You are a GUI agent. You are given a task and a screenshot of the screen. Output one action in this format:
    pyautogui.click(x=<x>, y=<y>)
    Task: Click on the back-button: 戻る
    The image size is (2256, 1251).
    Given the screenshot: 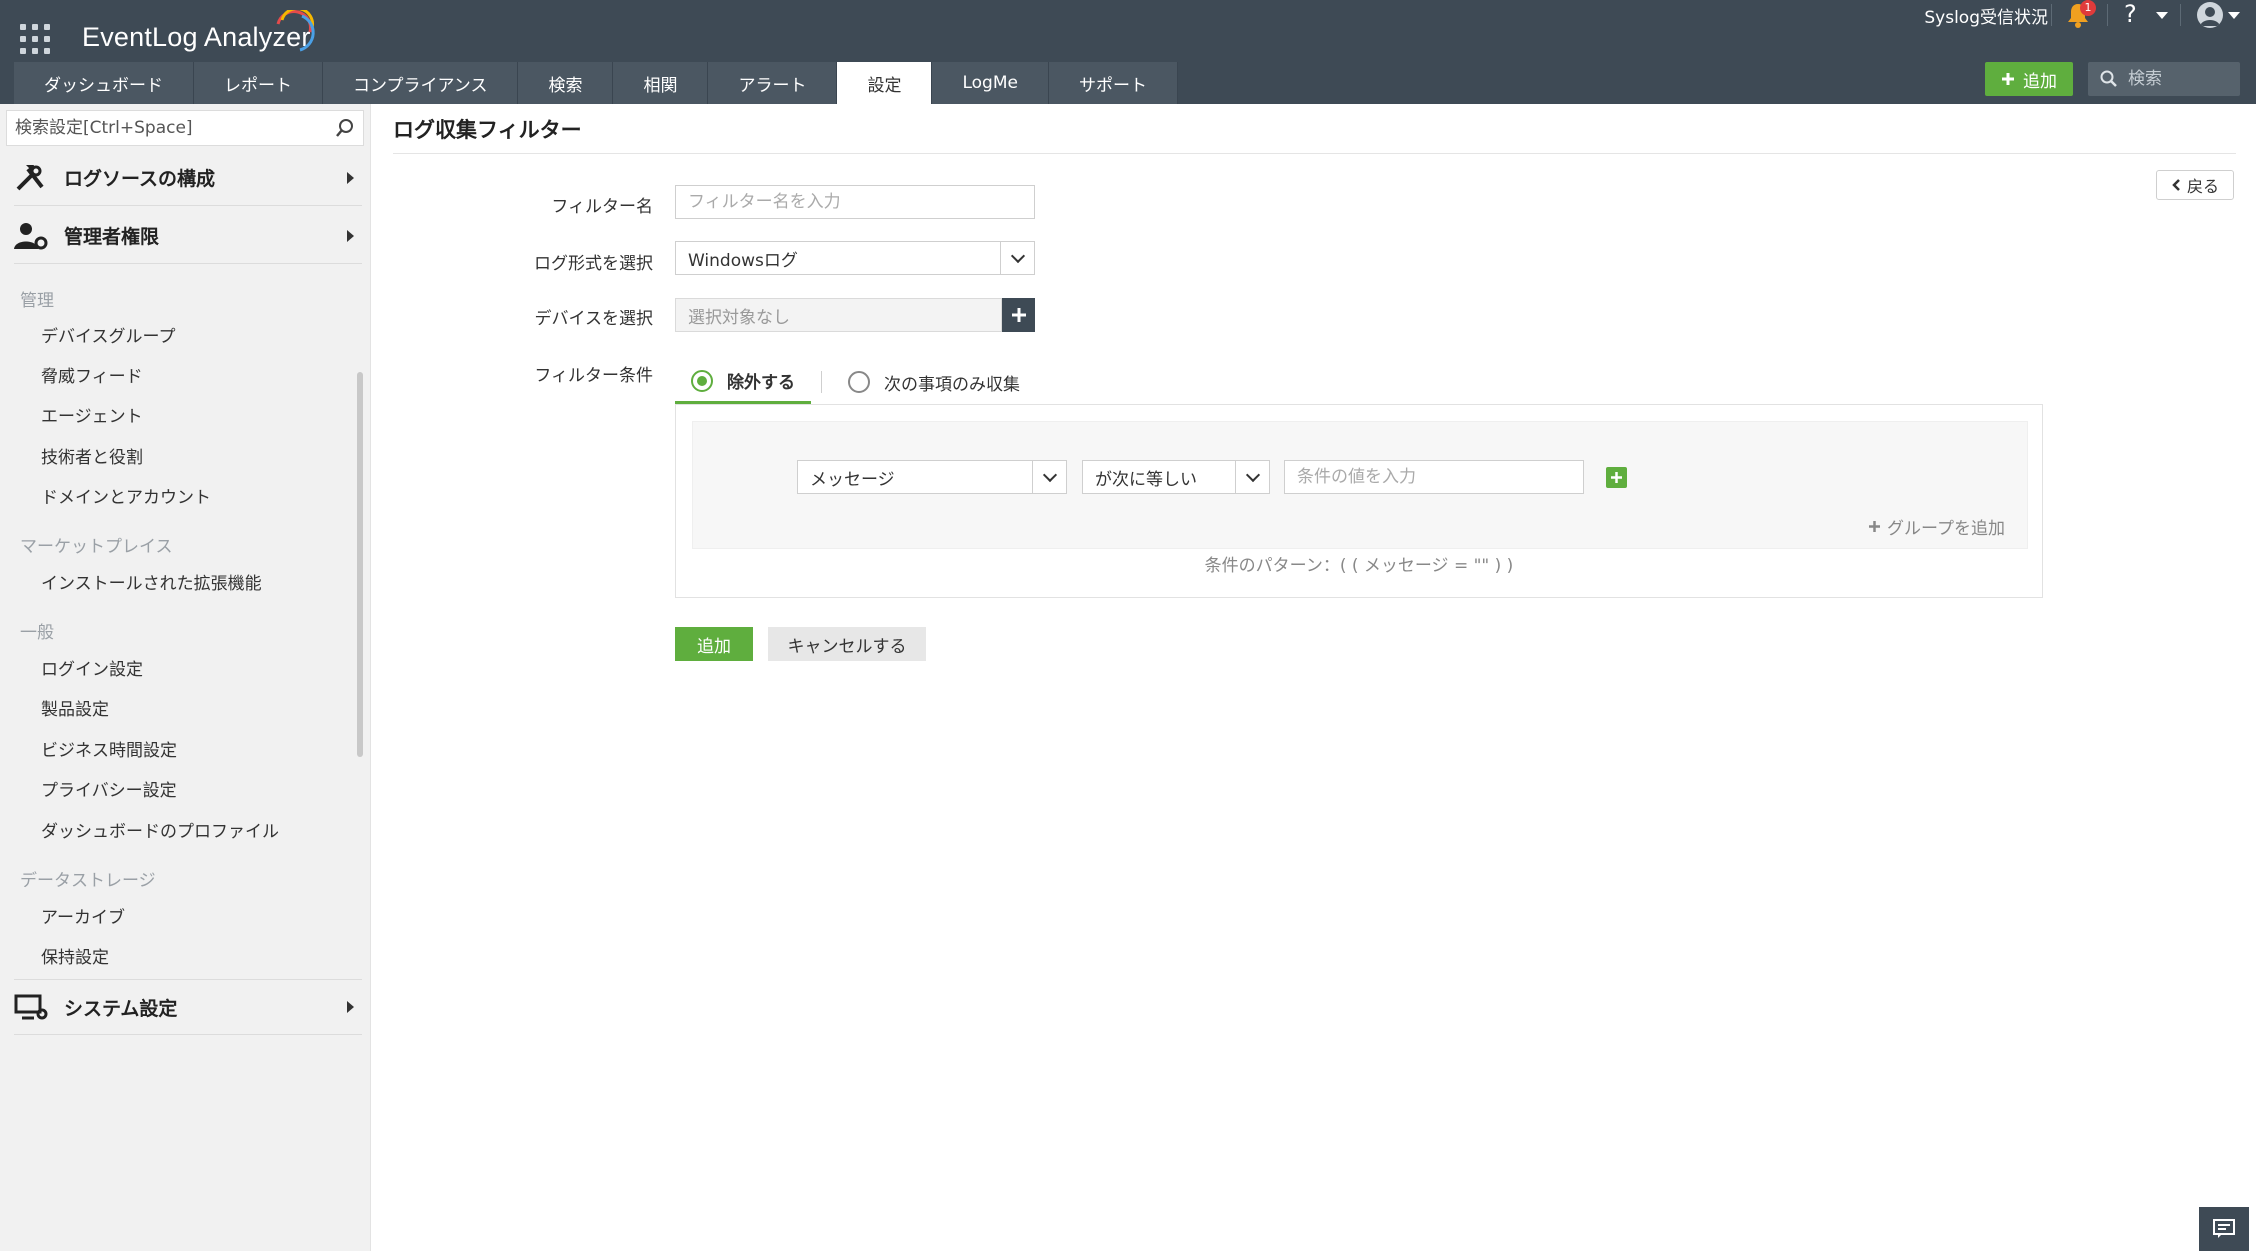 What is the action you would take?
    pyautogui.click(x=2195, y=185)
    